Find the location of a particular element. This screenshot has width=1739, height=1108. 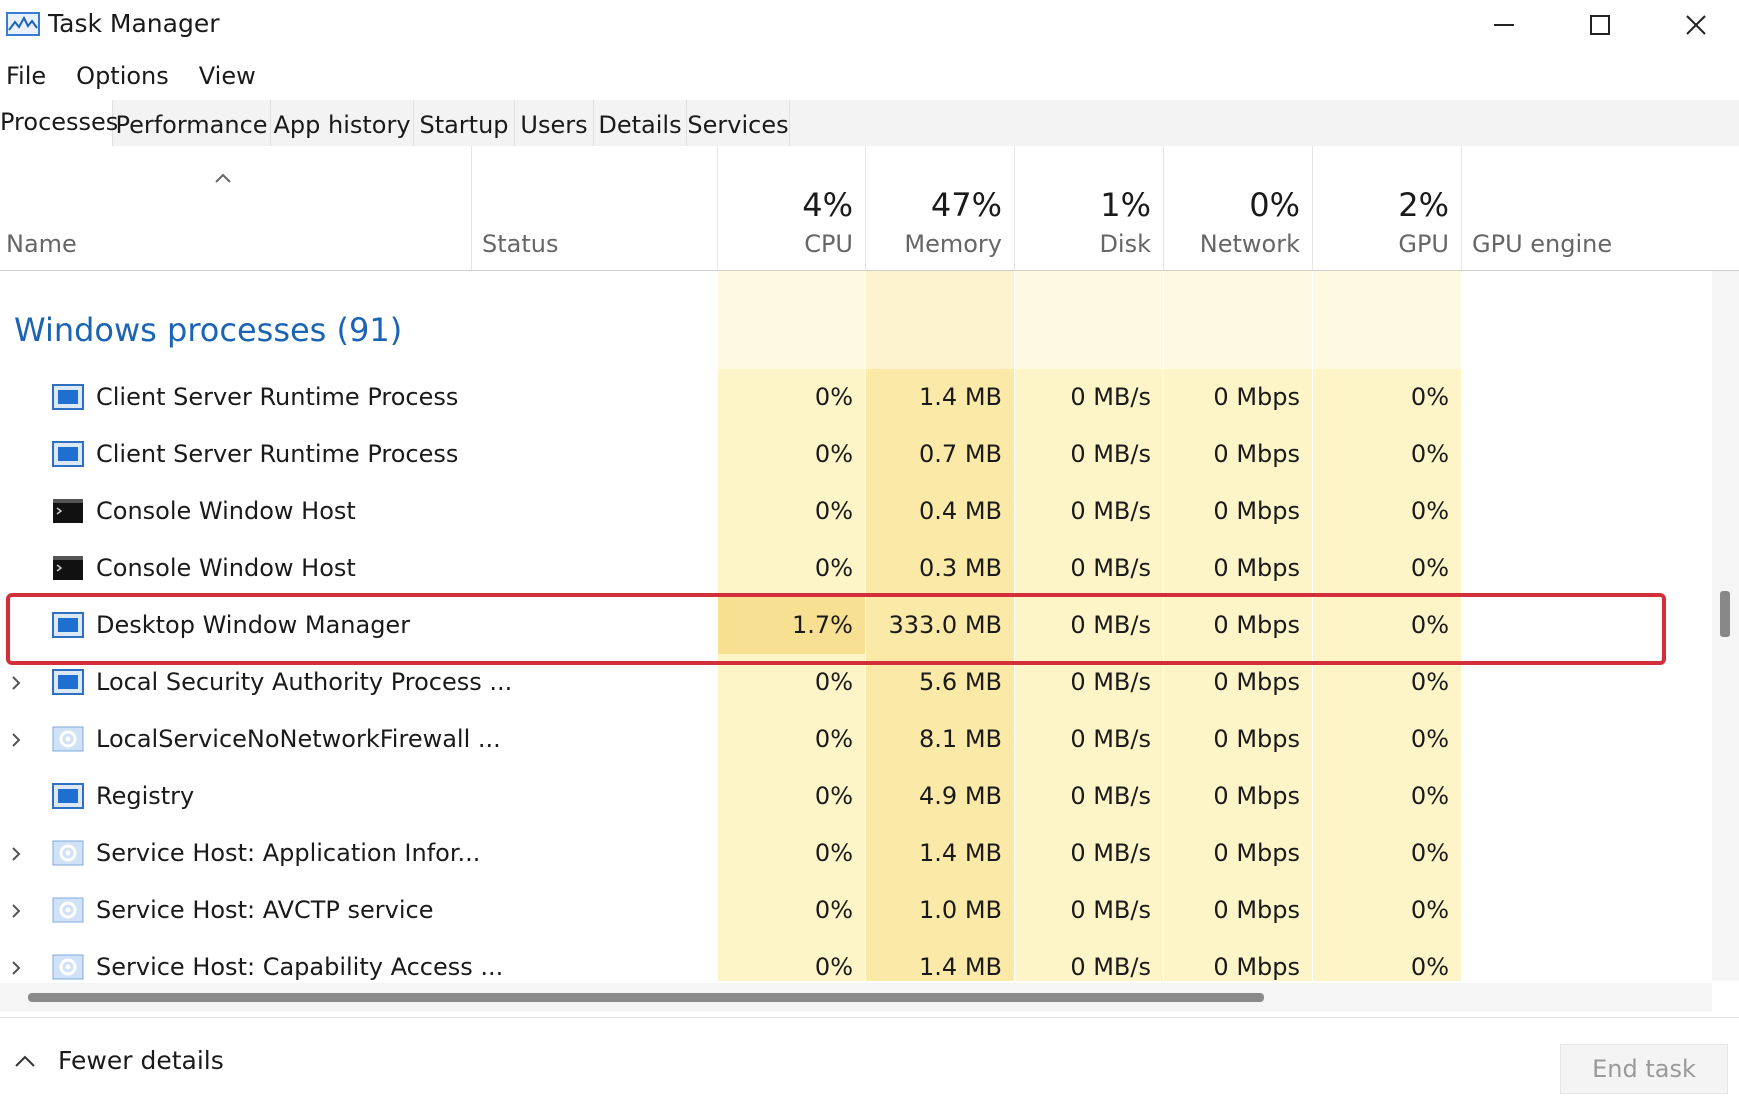

sort-up-icon is located at coordinates (223, 178).